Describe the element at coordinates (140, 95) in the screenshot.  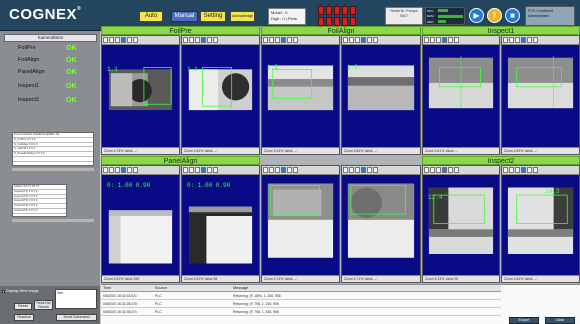
I see `camera-view: 1.1 Zoom 4.76% Value ---` at that location.